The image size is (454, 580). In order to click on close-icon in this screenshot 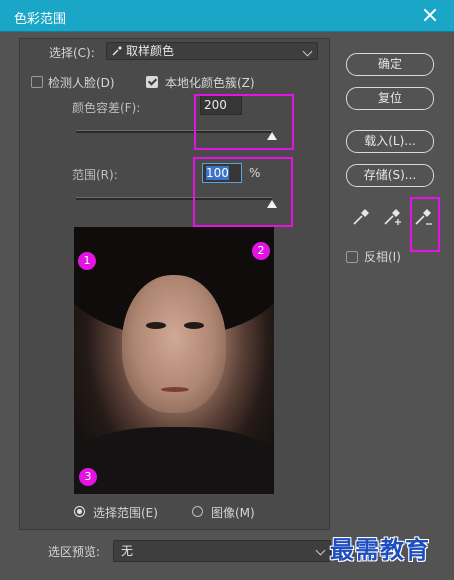, I will do `click(430, 15)`.